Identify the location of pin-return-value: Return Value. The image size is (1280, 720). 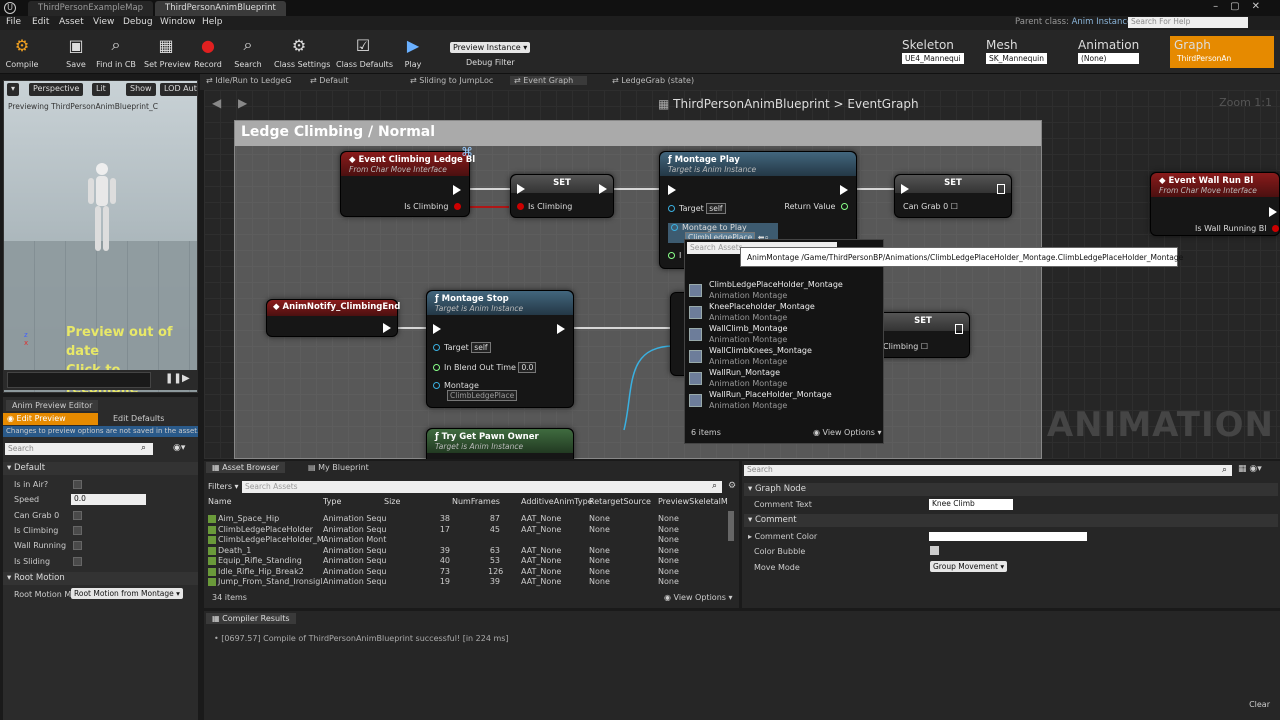
(816, 206).